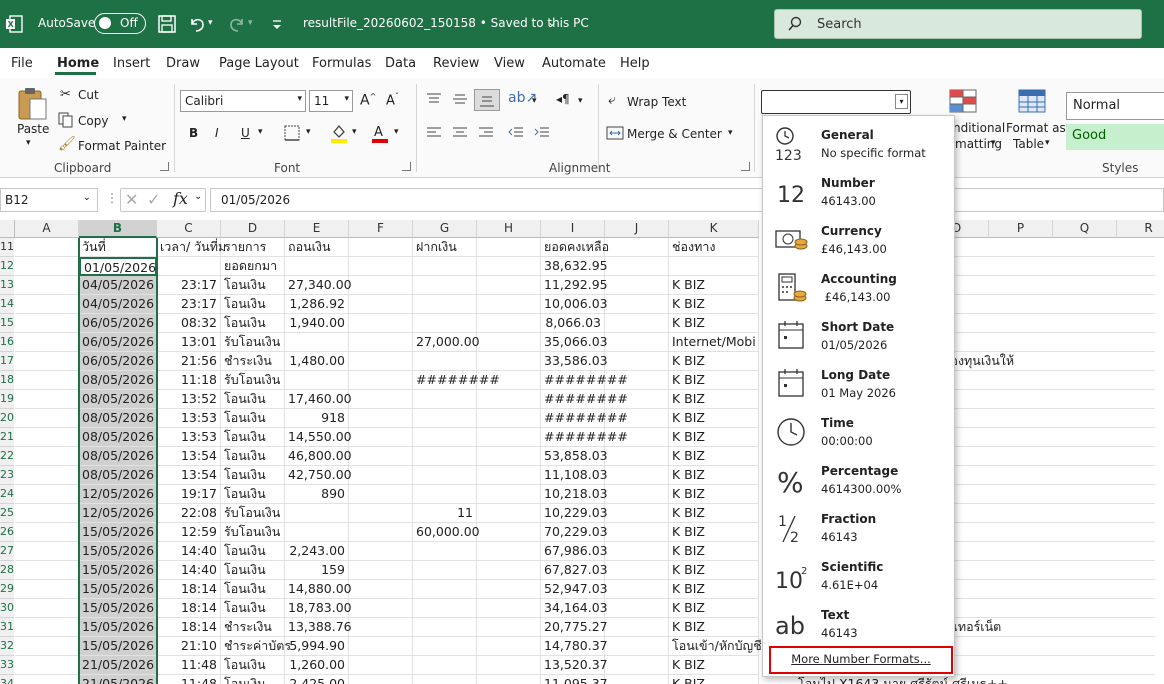 Image resolution: width=1164 pixels, height=684 pixels. I want to click on underline-dropdown-icon: ▾, so click(260, 132).